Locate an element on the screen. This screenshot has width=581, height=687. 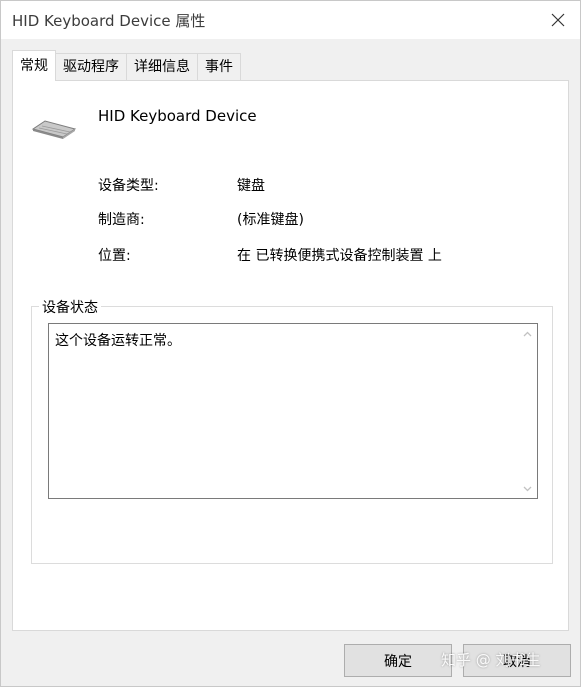
manufacturer-label: 制造商: is located at coordinates (121, 220).